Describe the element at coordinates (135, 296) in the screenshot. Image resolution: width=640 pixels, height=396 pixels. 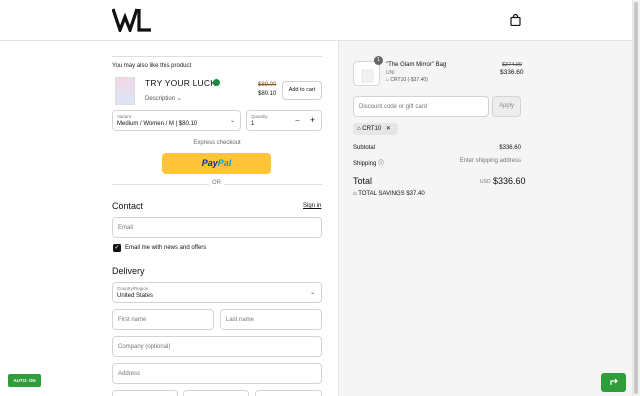
I see `country-value: United States` at that location.